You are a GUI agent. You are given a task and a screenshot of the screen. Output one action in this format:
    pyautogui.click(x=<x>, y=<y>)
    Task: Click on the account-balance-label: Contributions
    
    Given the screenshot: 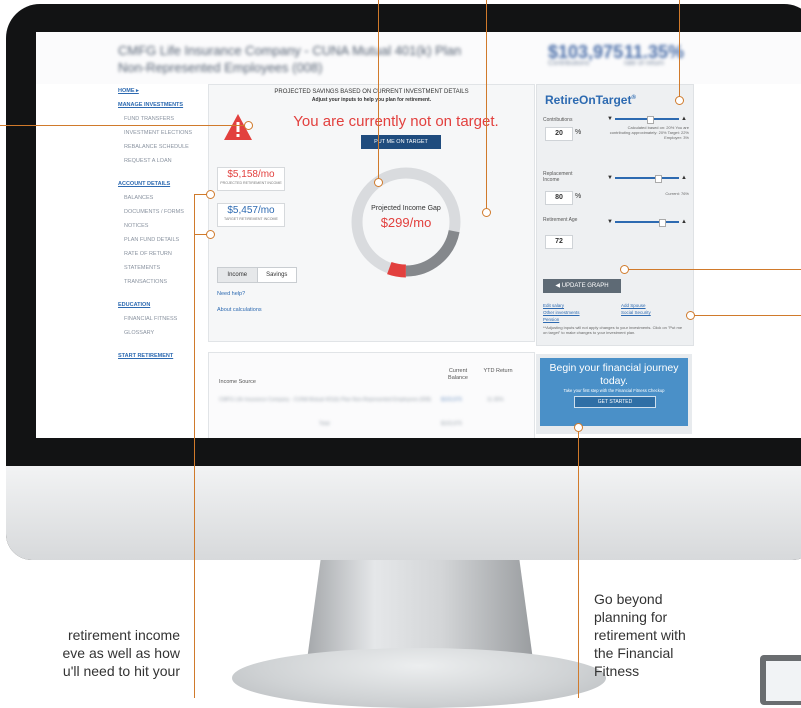 What is the action you would take?
    pyautogui.click(x=569, y=63)
    